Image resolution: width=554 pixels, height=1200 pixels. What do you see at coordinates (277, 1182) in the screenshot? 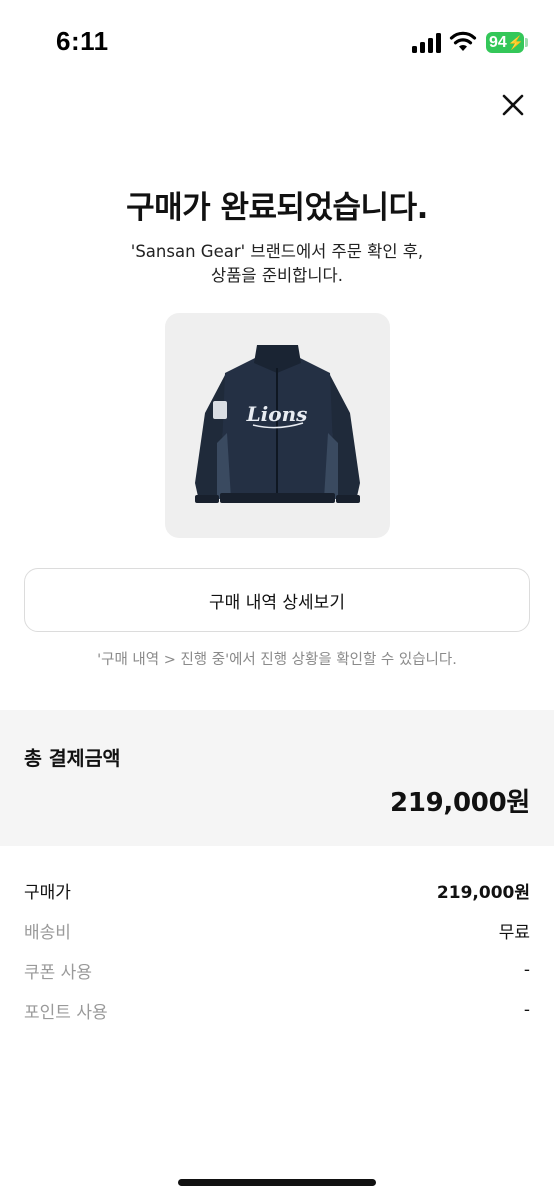
I see `home-indicator` at bounding box center [277, 1182].